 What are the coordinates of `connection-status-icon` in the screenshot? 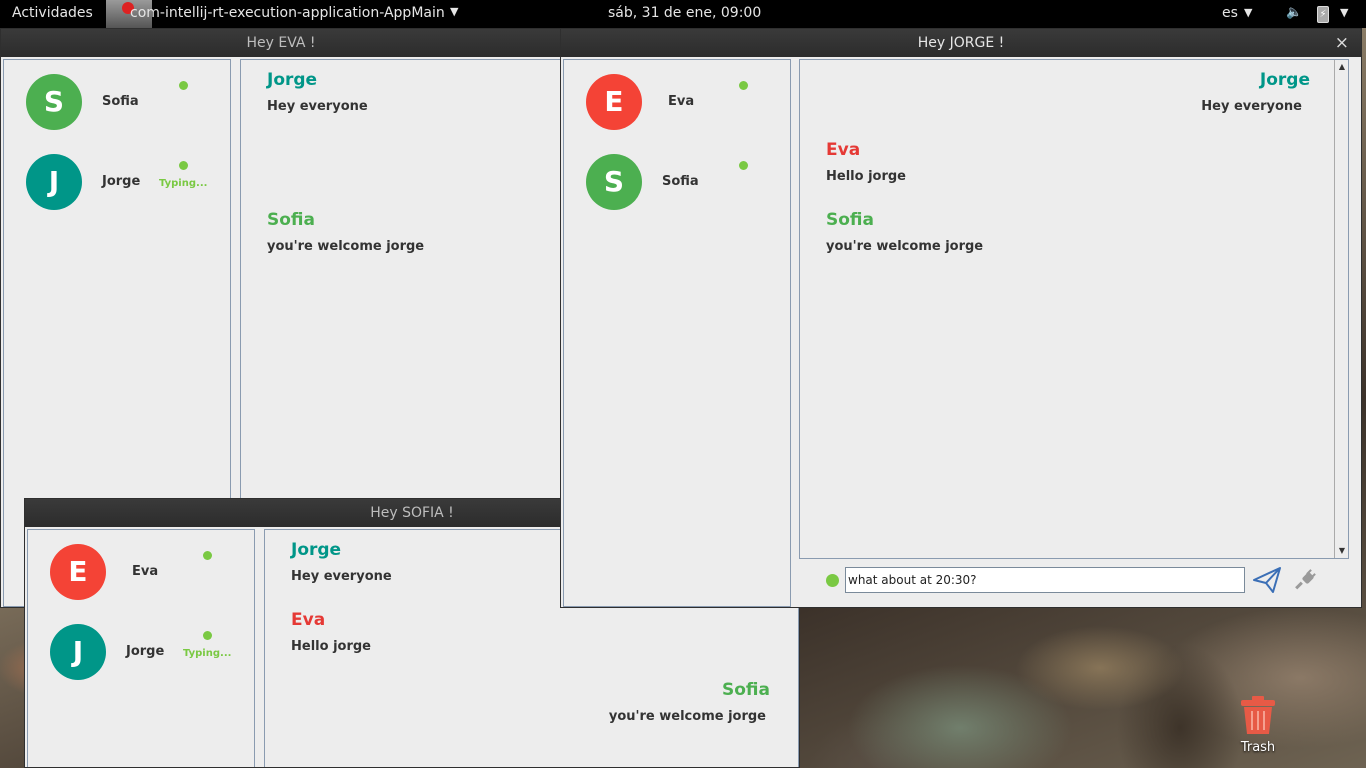 It's located at (832, 580).